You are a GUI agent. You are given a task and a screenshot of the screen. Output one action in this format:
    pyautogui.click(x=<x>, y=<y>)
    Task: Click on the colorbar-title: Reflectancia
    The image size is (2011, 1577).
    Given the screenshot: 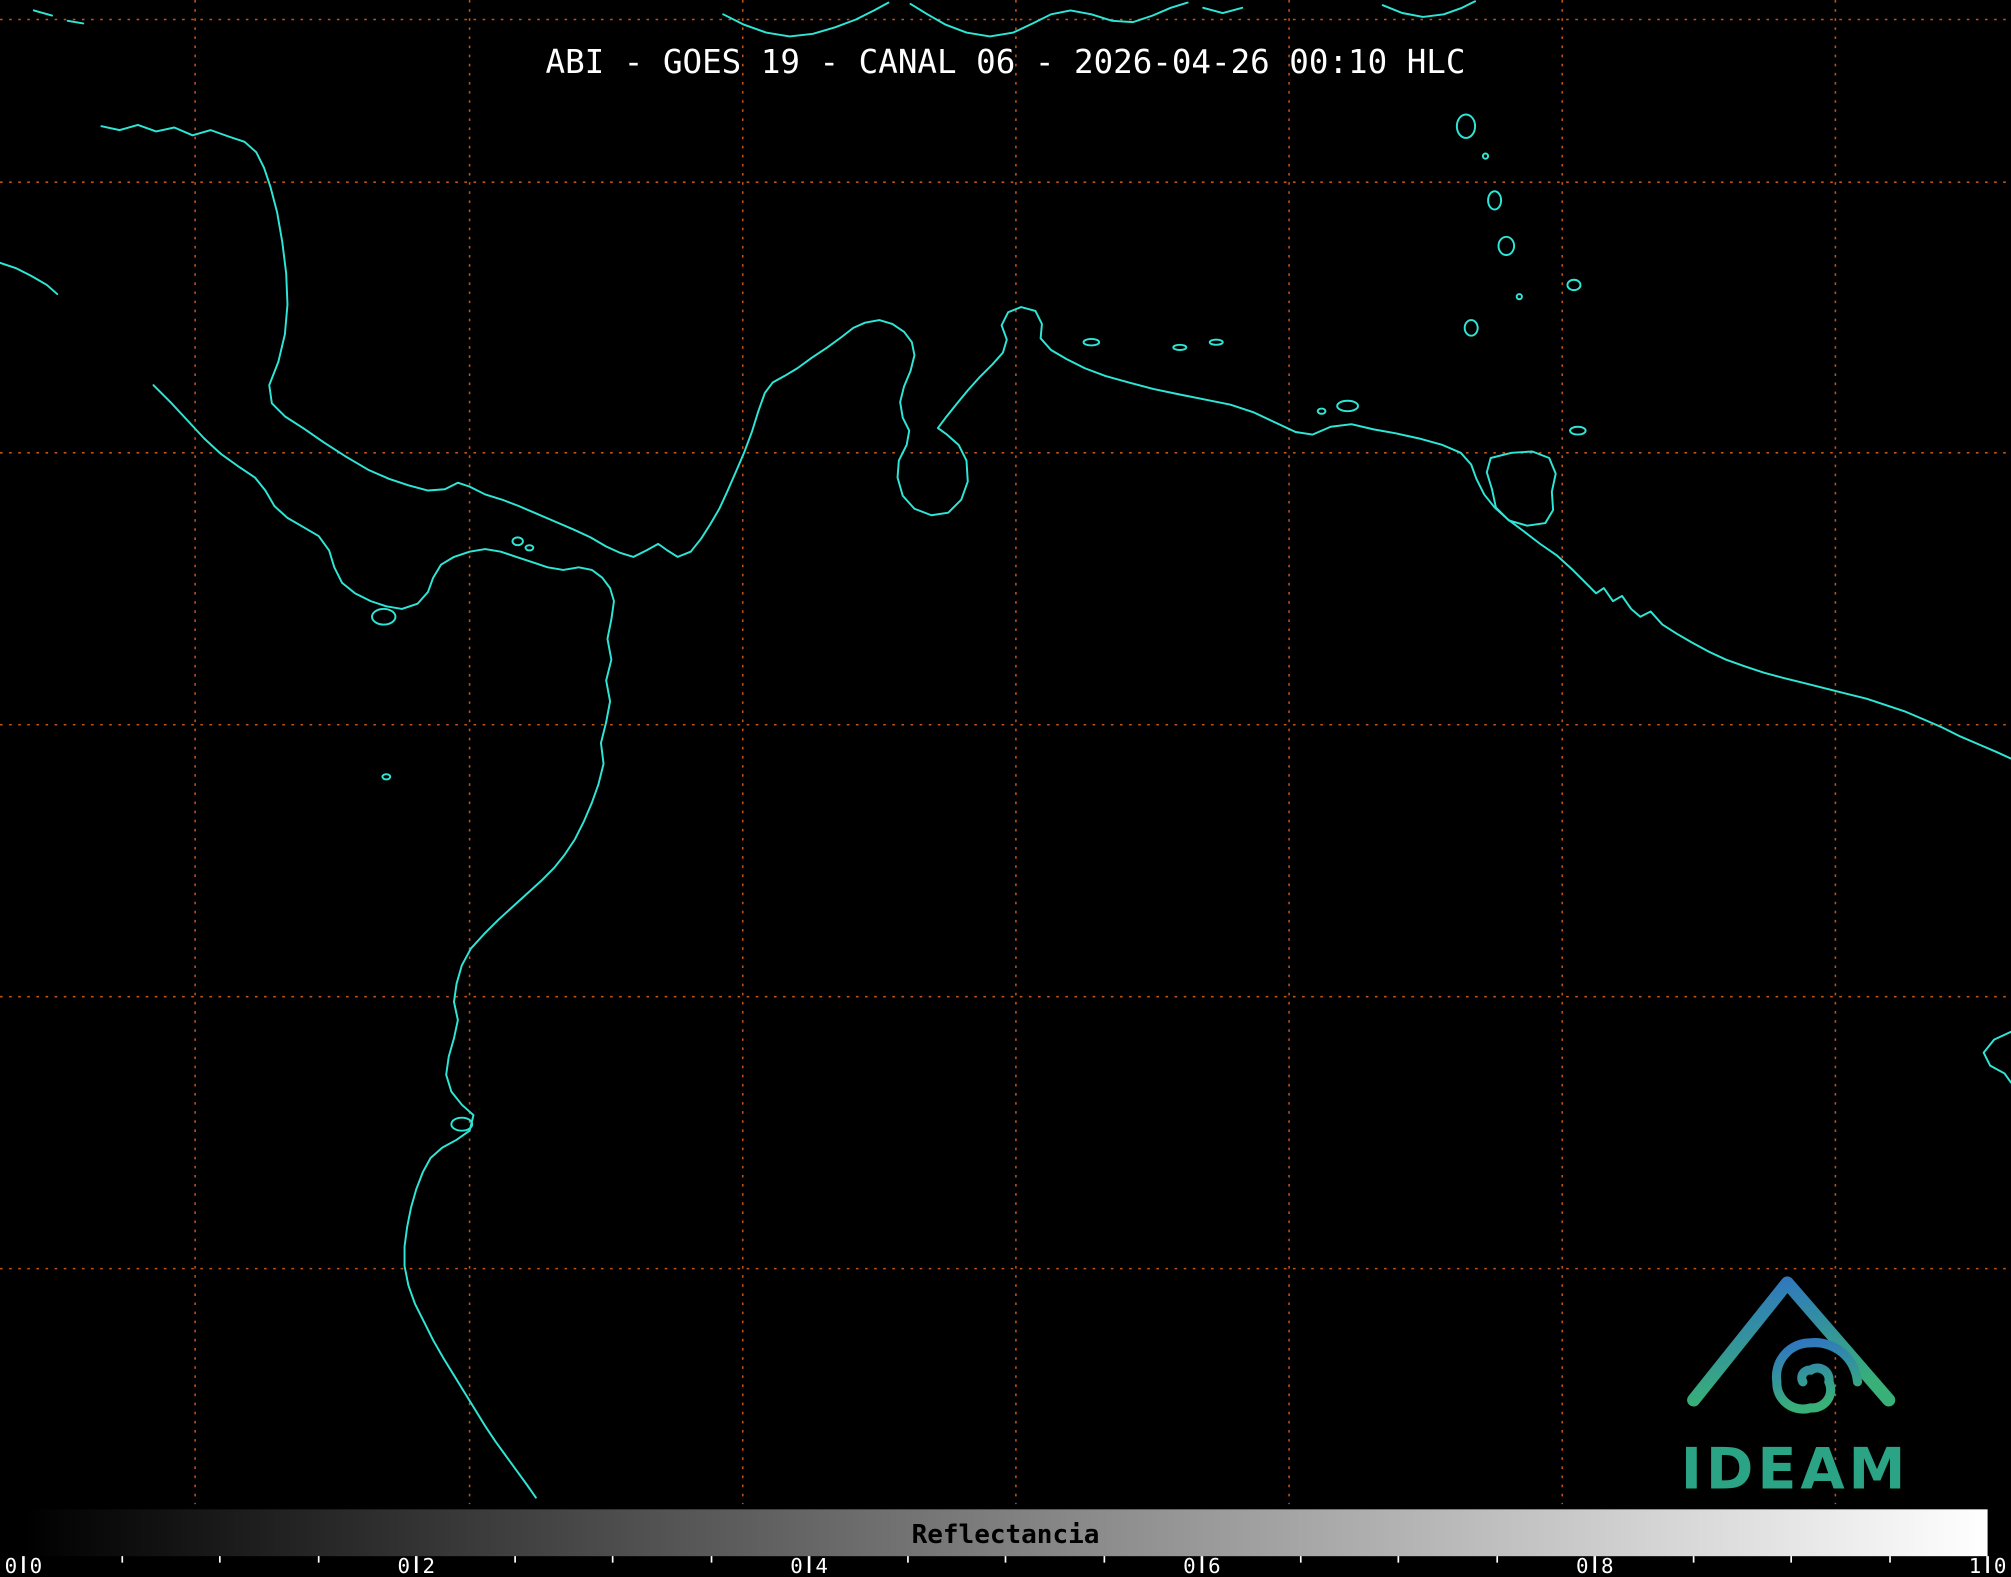 What is the action you would take?
    pyautogui.click(x=1006, y=1535)
    